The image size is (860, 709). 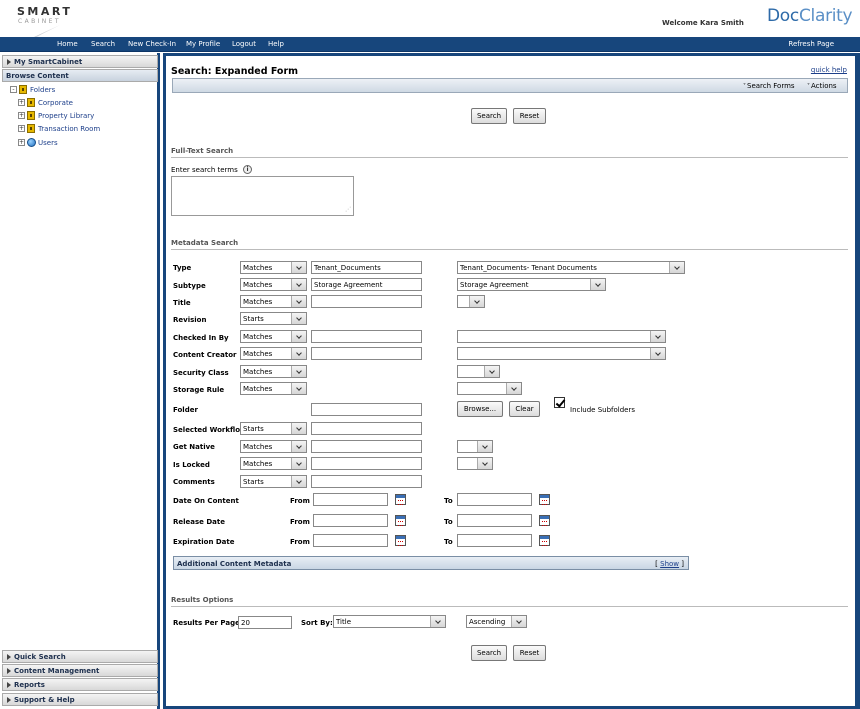 I want to click on type-picker-select: Tenant_Documents- Tenant Documents, so click(x=571, y=267).